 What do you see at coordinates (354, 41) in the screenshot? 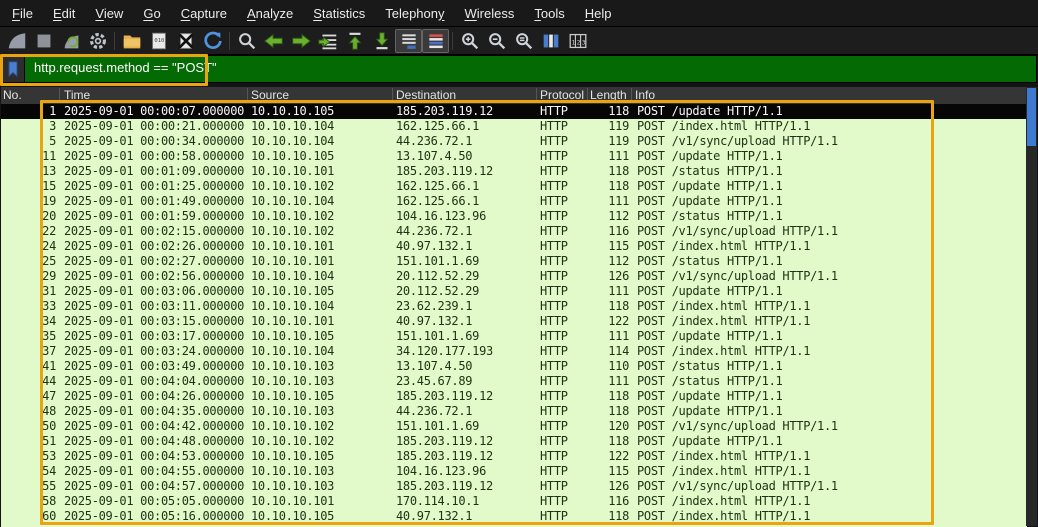
I see `go-first-packet-button` at bounding box center [354, 41].